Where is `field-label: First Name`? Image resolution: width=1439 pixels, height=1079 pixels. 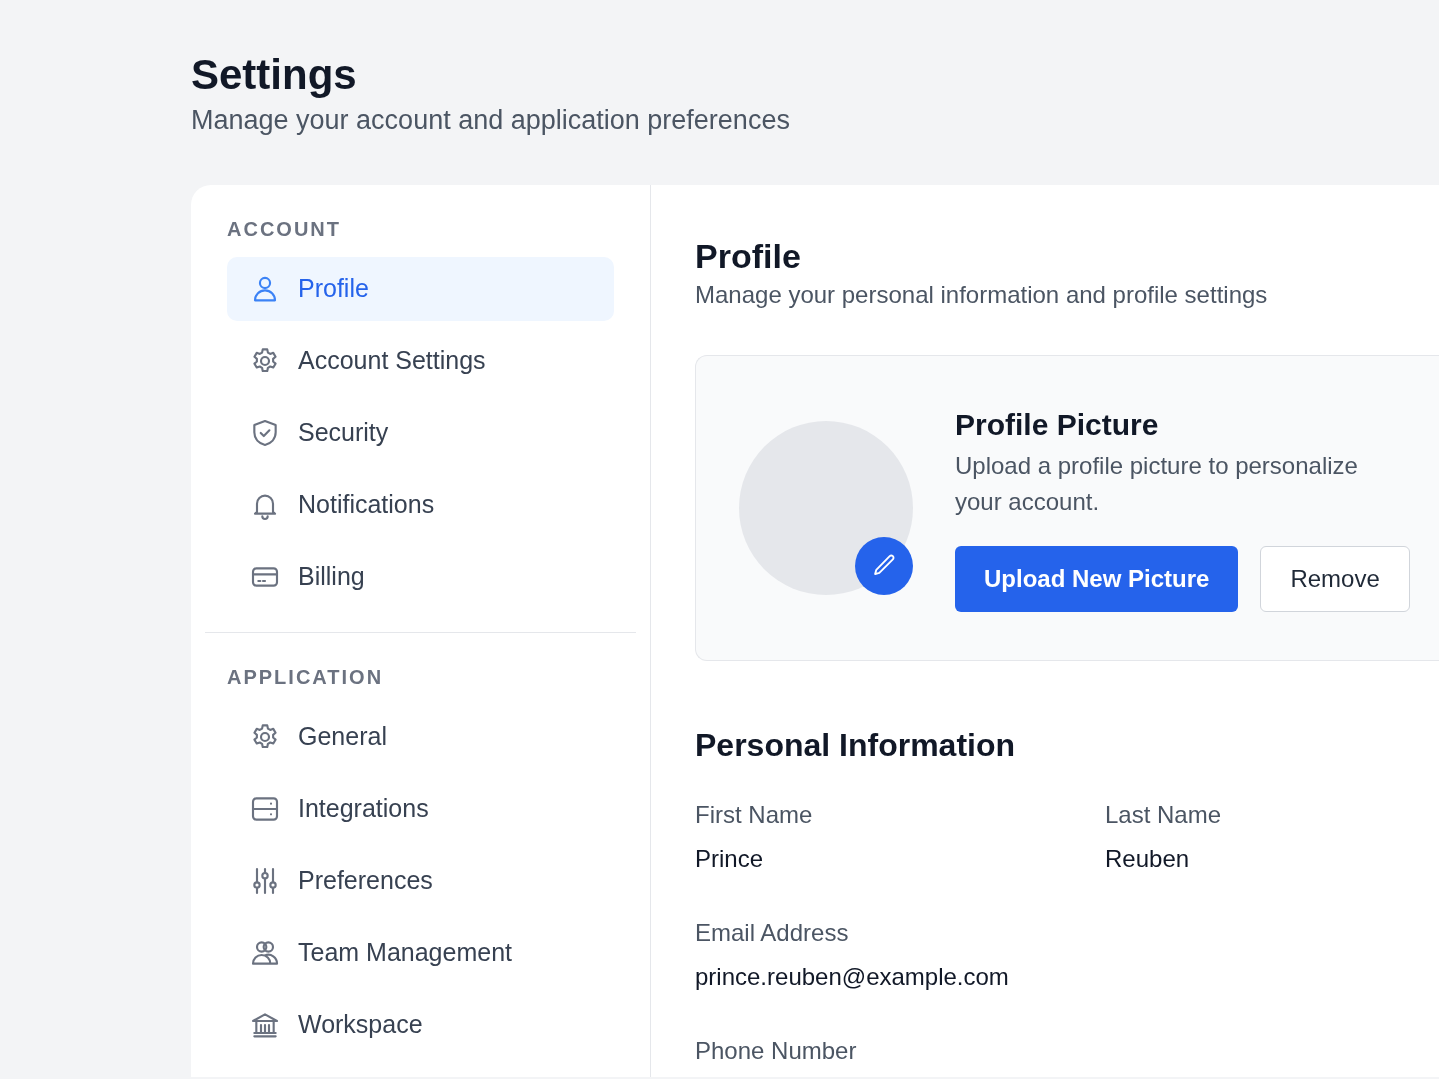
field-label: First Name is located at coordinates (754, 815).